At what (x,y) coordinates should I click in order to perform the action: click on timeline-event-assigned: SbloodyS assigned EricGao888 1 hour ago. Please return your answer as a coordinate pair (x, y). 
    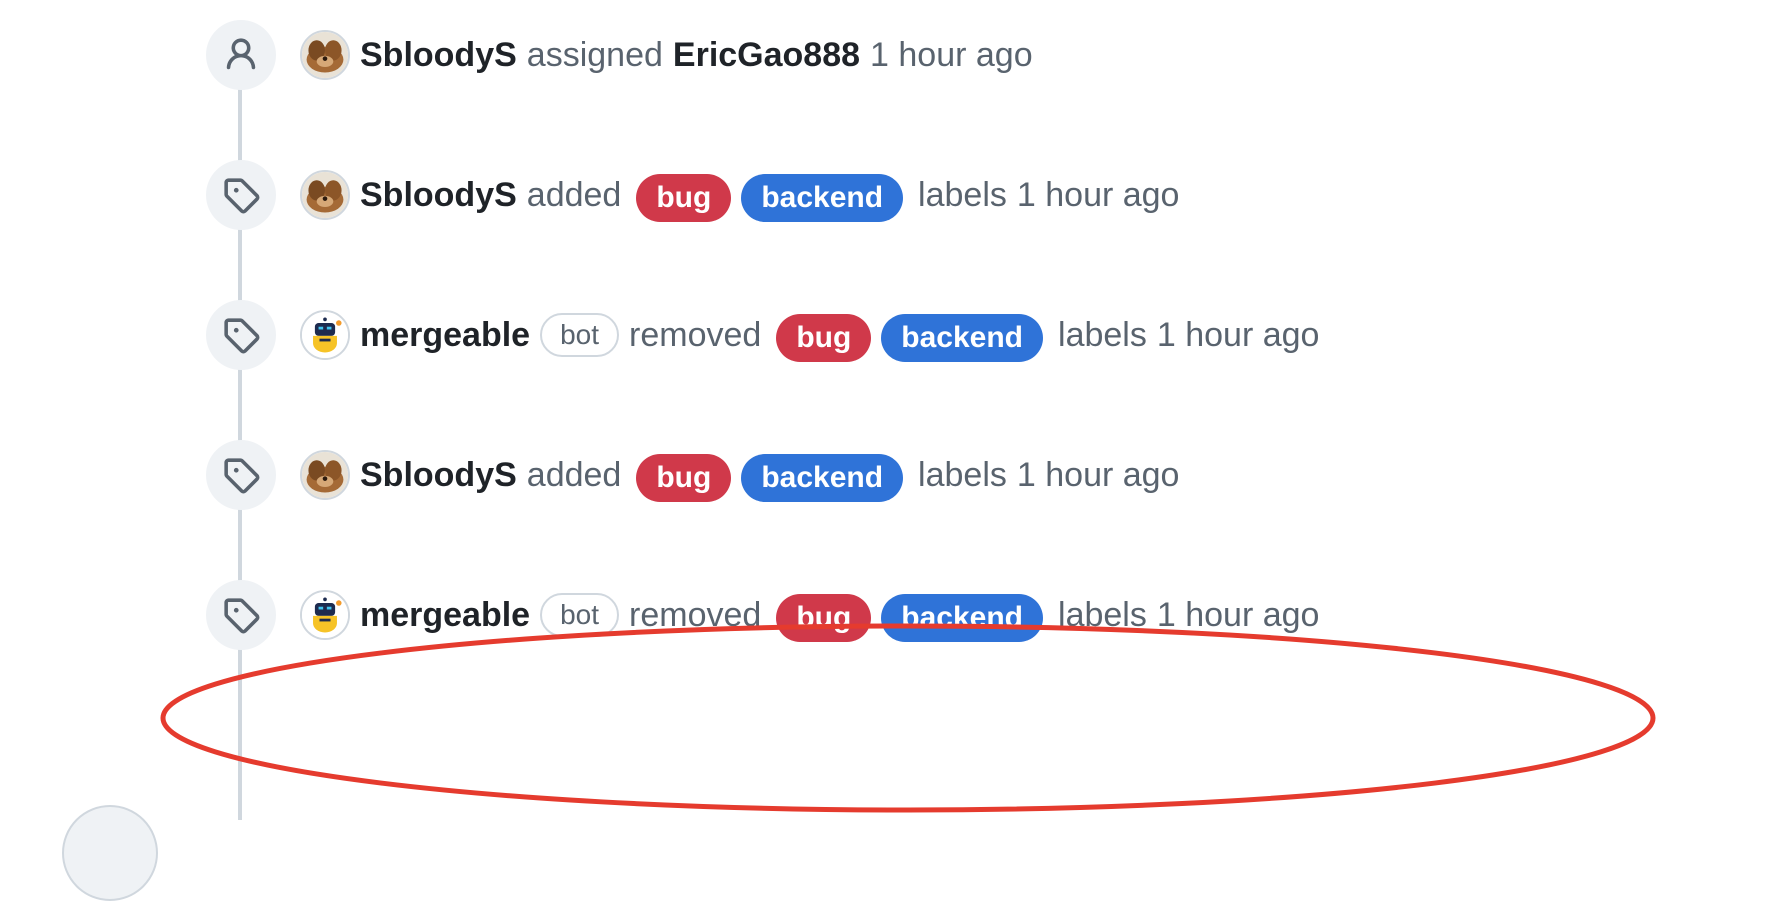
    Looking at the image, I should click on (883, 55).